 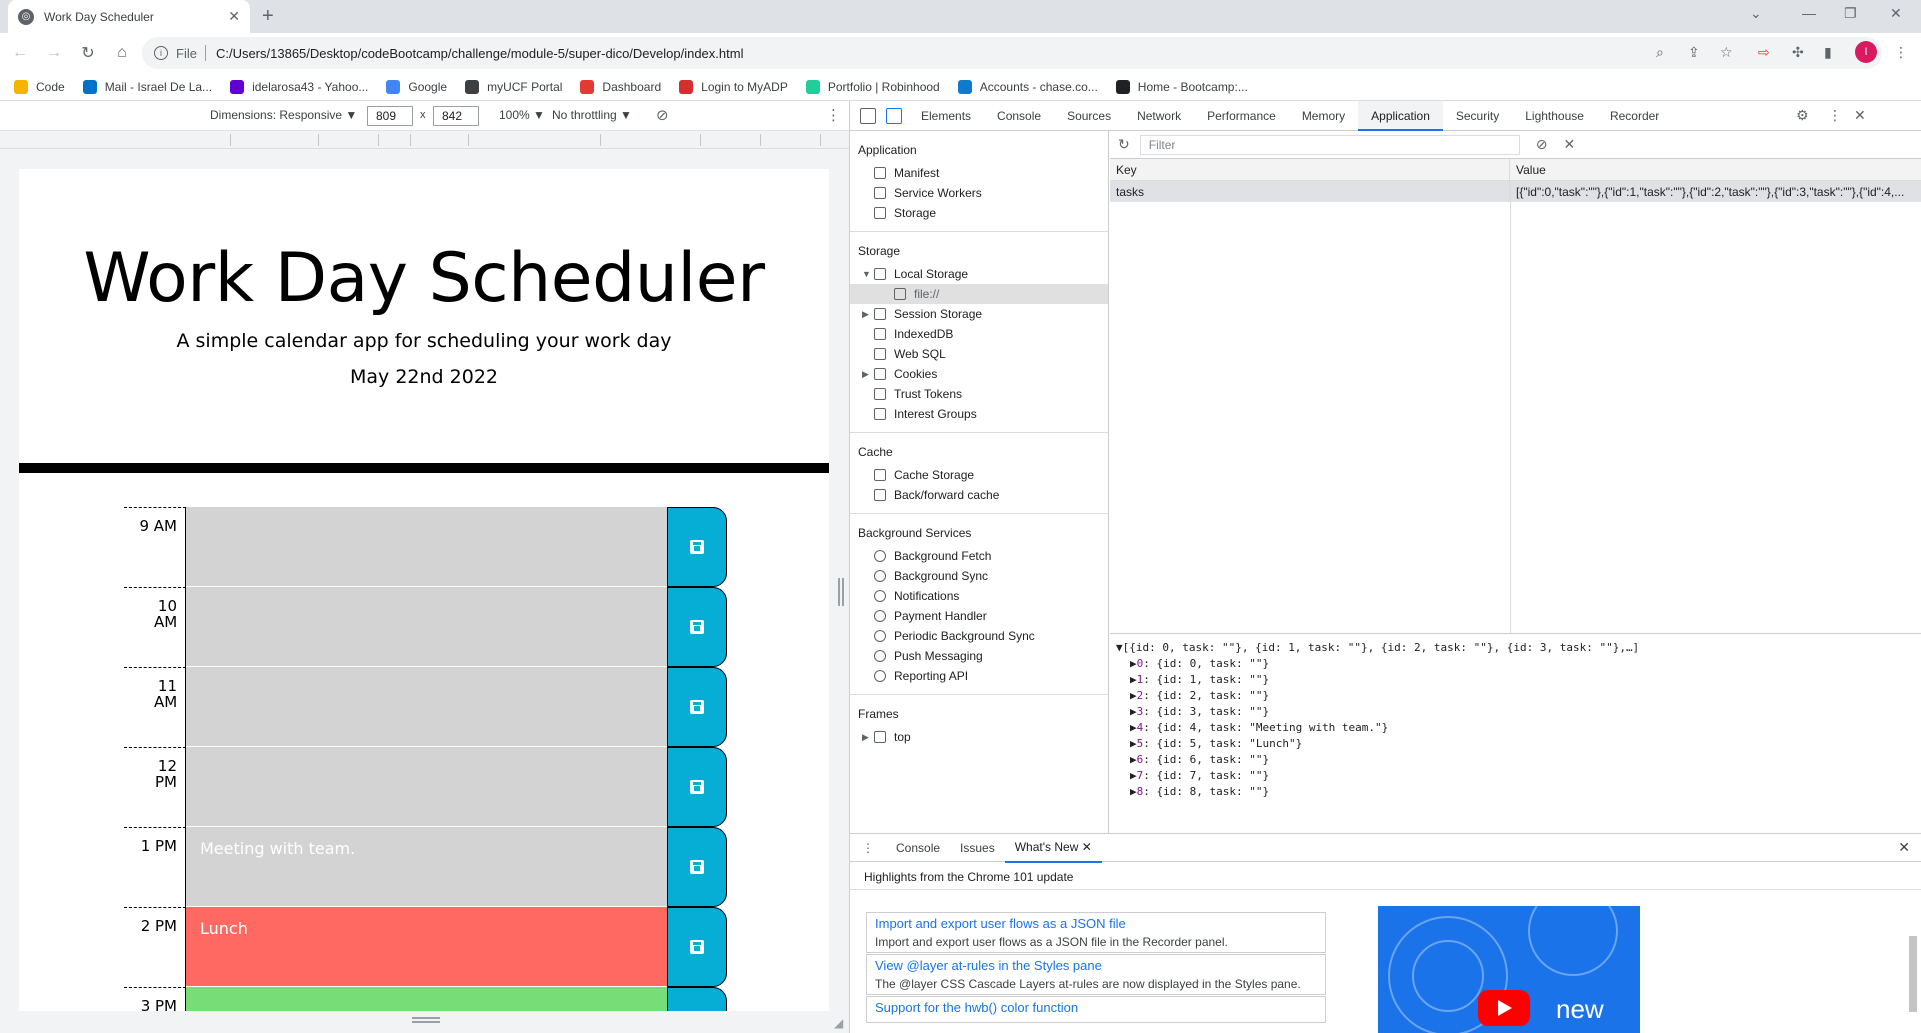 I want to click on preview-item: ▶2: {id: 2, task: ""}, so click(x=1518, y=696).